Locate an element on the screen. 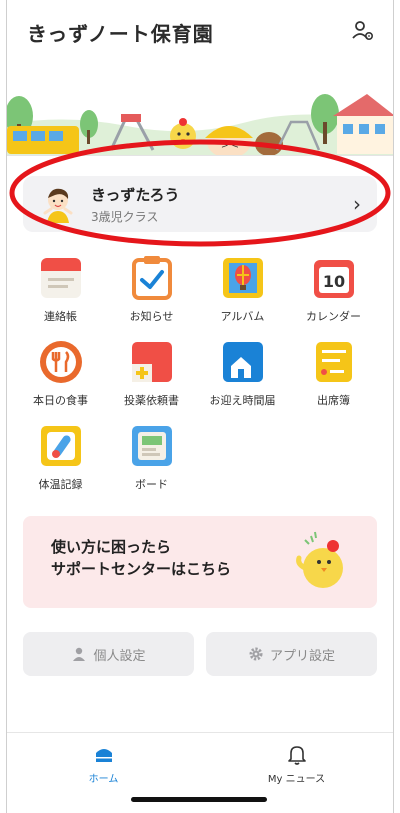 The width and height of the screenshot is (400, 813). tile-contact-book: 連絡帳 is located at coordinates (60, 289).